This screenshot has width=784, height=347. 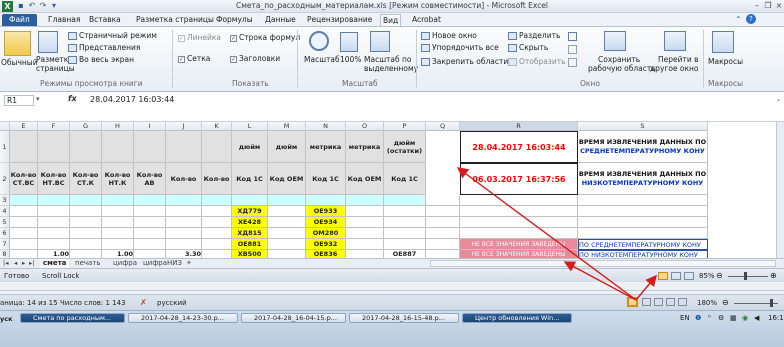 I want to click on arrow-to-normal-view, so click(x=646, y=287).